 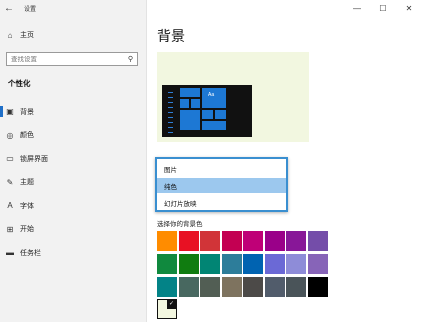 I want to click on dropdown-option-solid-color: 纯色, so click(x=221, y=185).